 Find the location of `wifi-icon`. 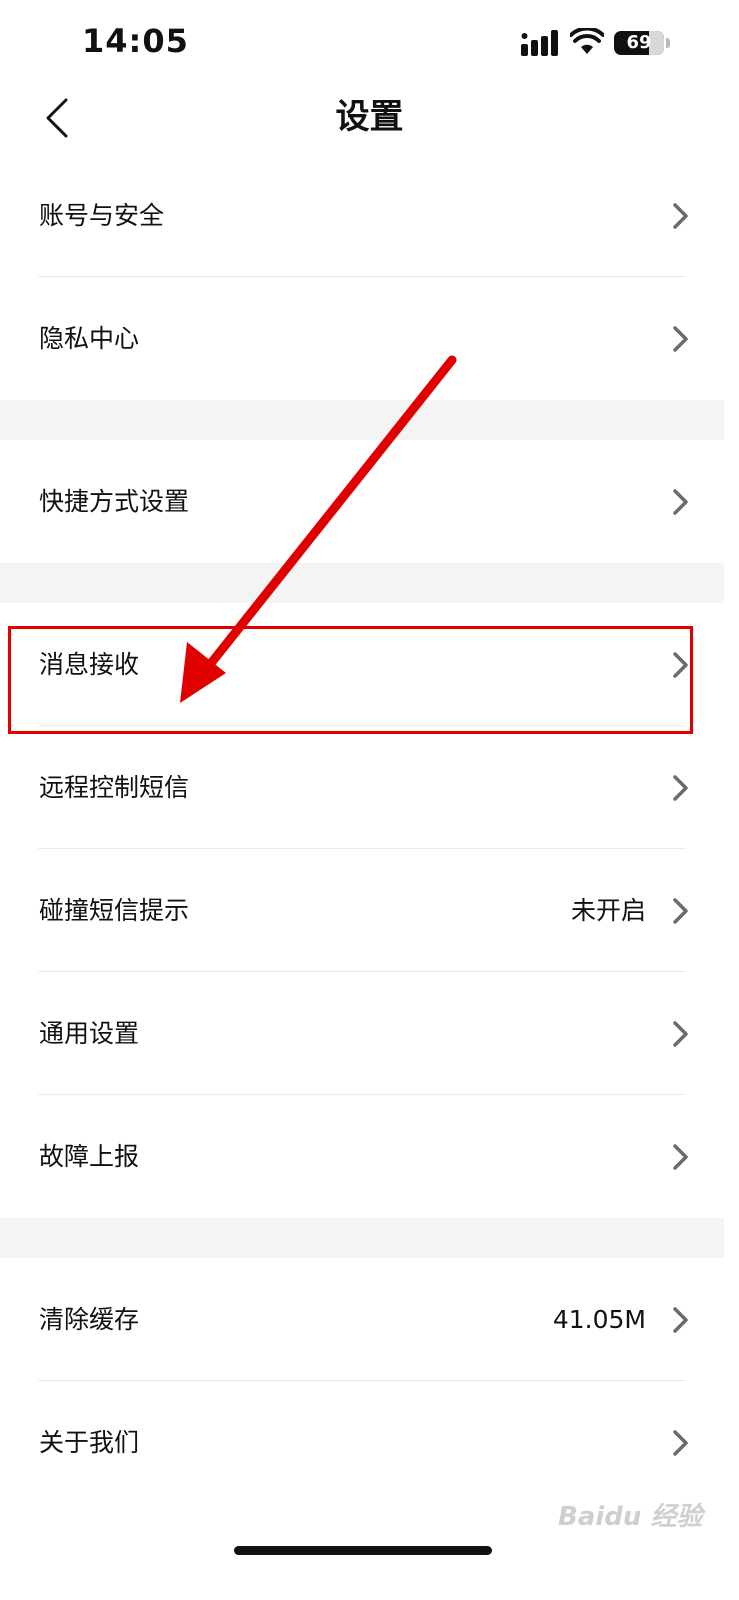

wifi-icon is located at coordinates (587, 41).